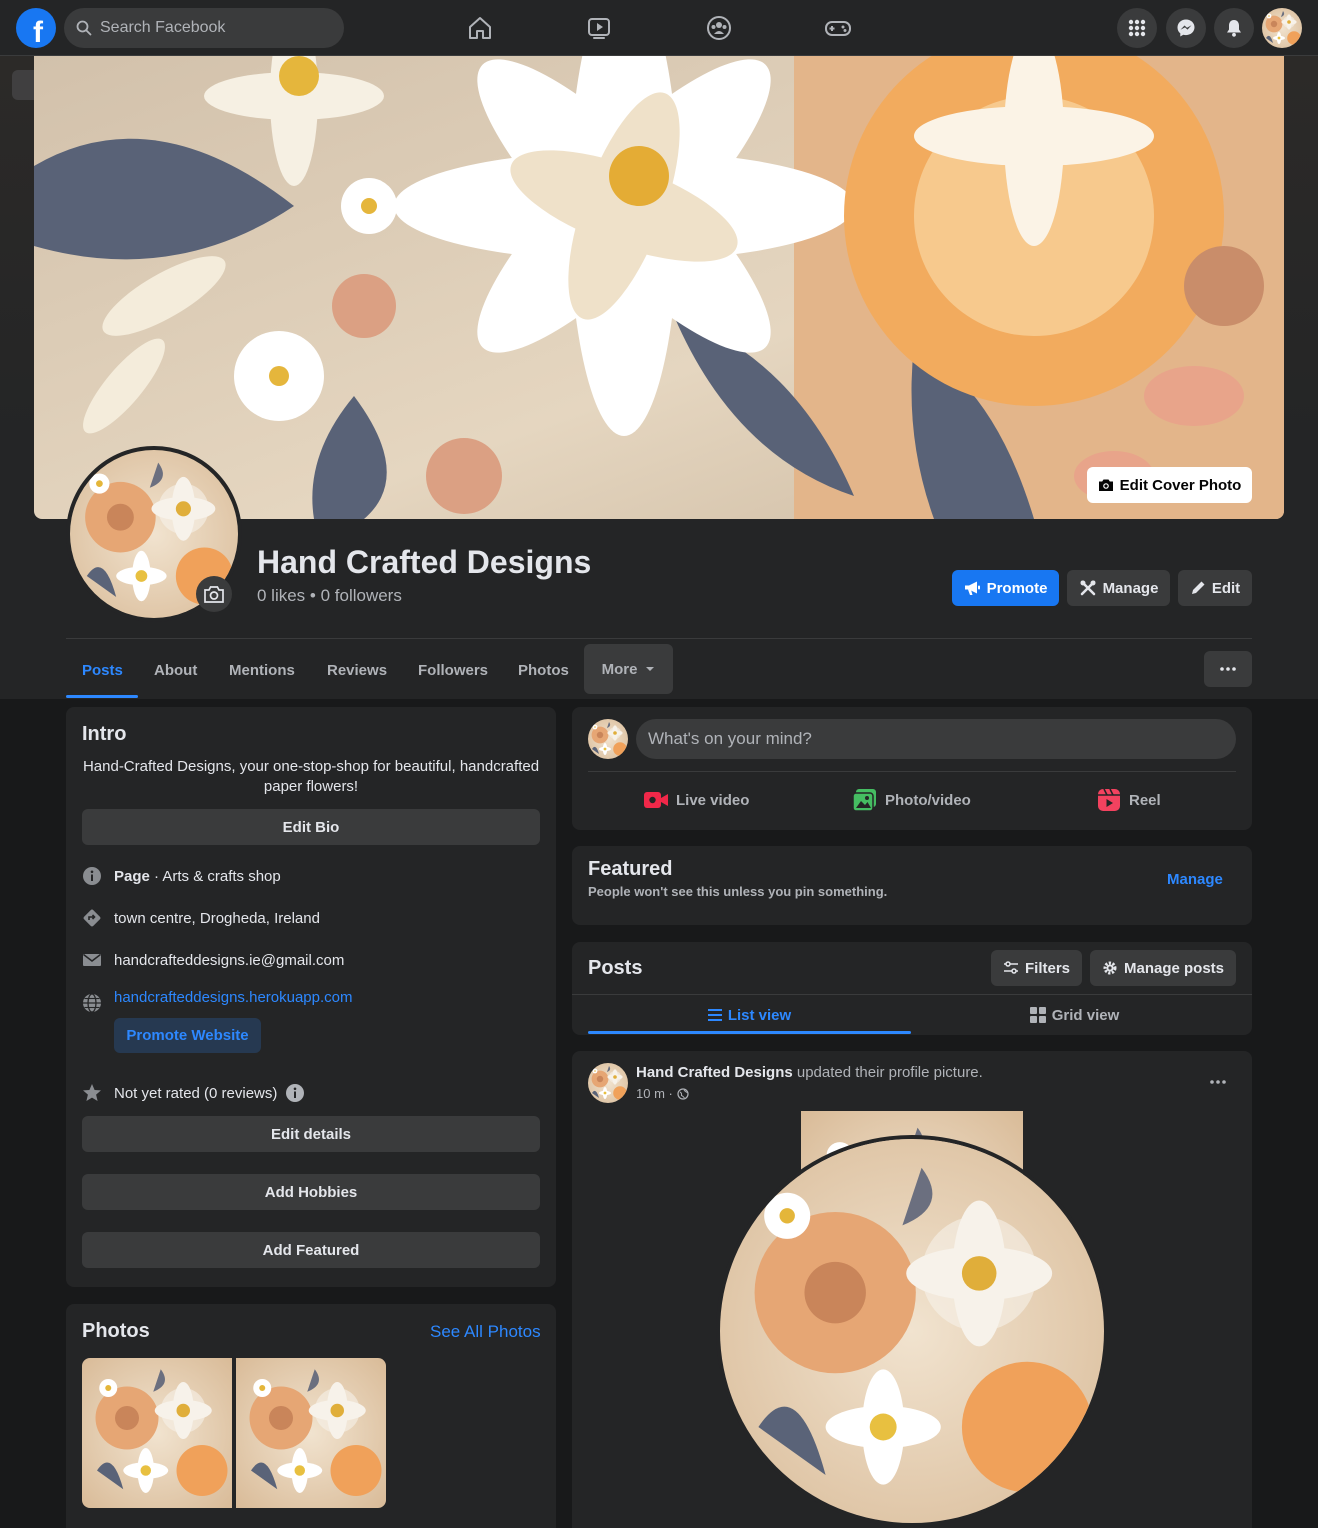  What do you see at coordinates (864, 800) in the screenshot?
I see `photo-icon` at bounding box center [864, 800].